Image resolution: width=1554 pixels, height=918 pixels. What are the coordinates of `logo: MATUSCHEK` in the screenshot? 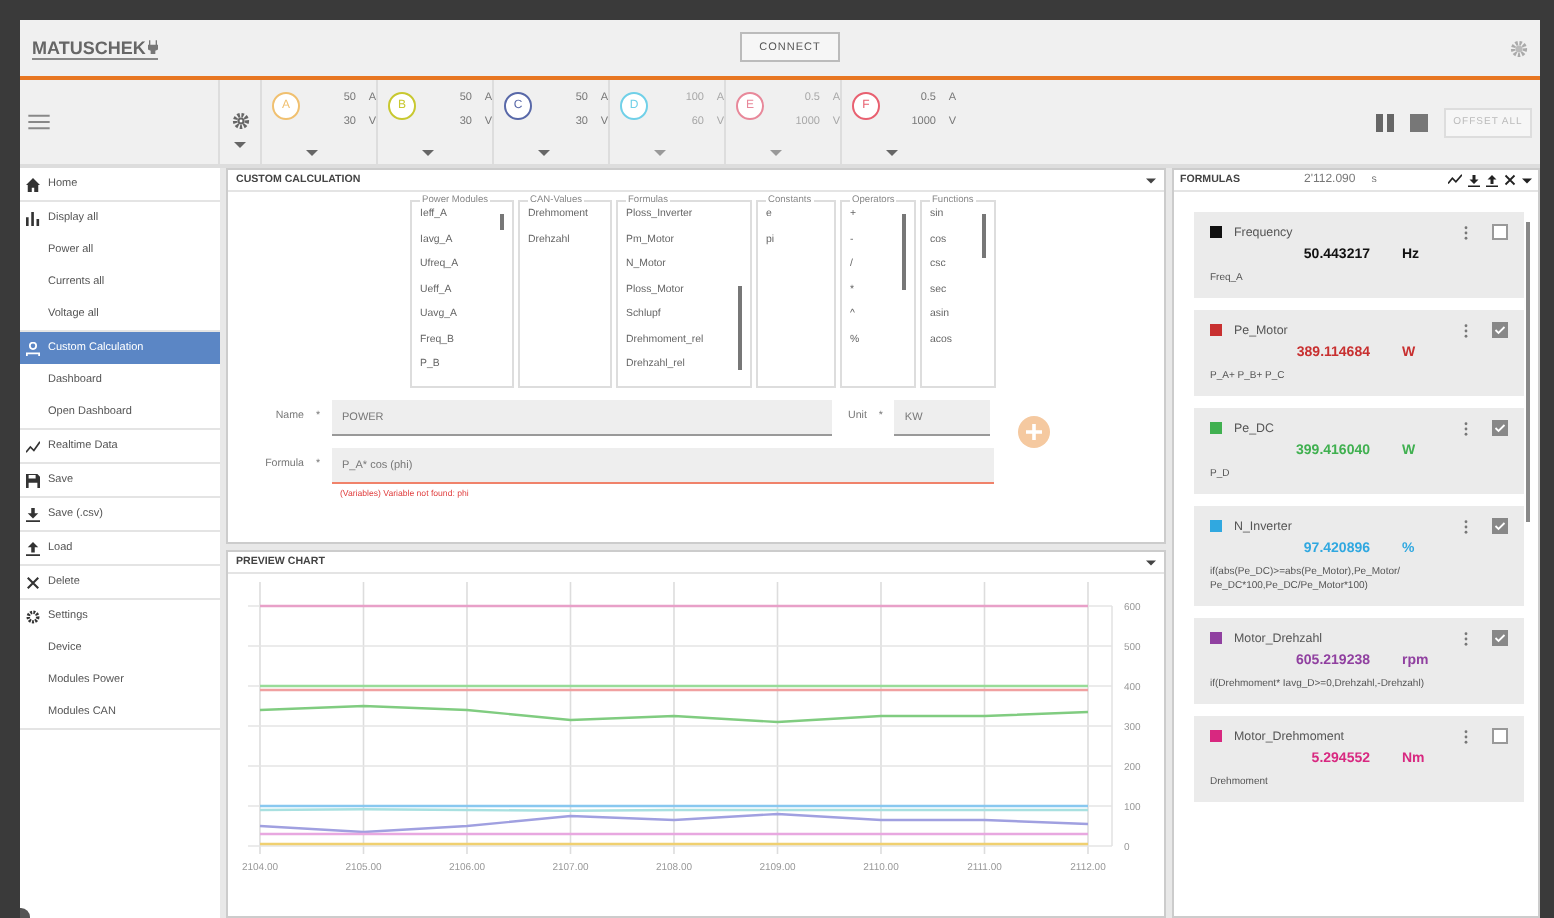 It's located at (95, 48).